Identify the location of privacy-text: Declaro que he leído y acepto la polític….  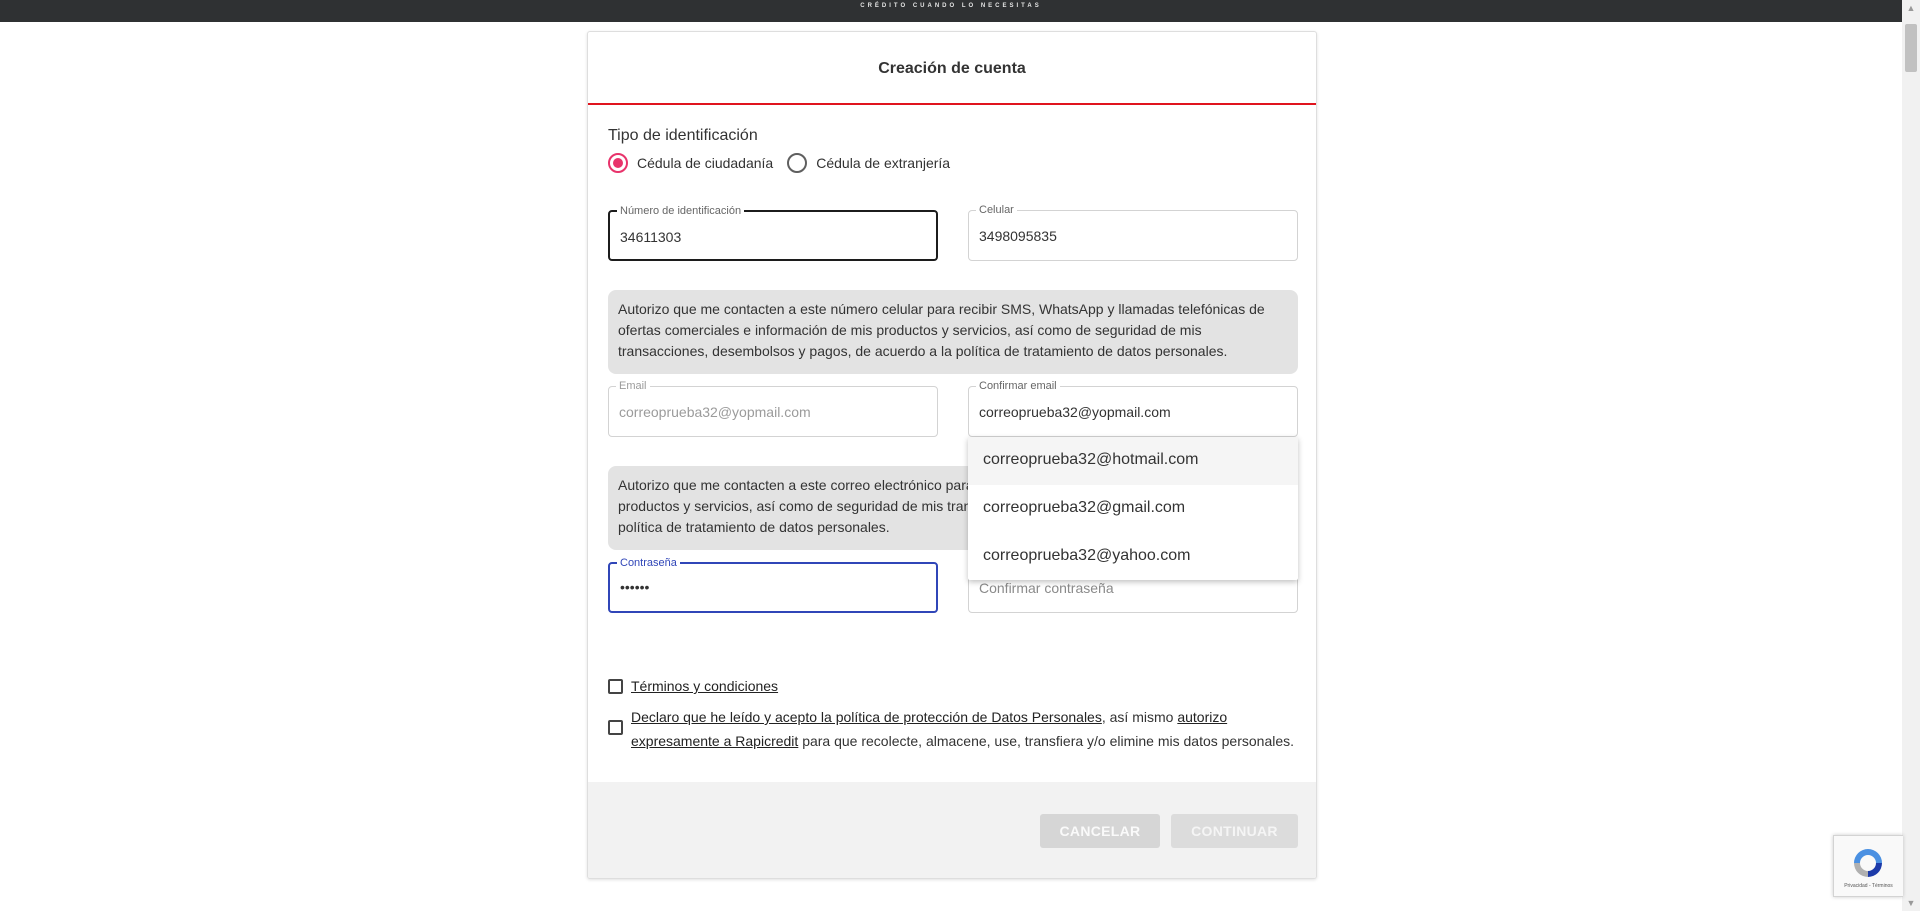
(962, 729).